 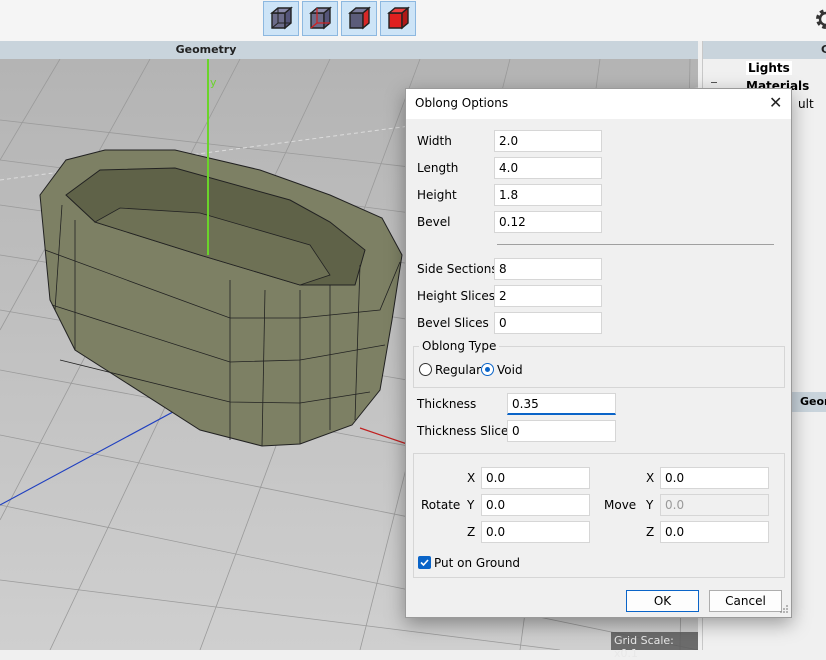 What do you see at coordinates (434, 141) in the screenshot?
I see `width-label: Width` at bounding box center [434, 141].